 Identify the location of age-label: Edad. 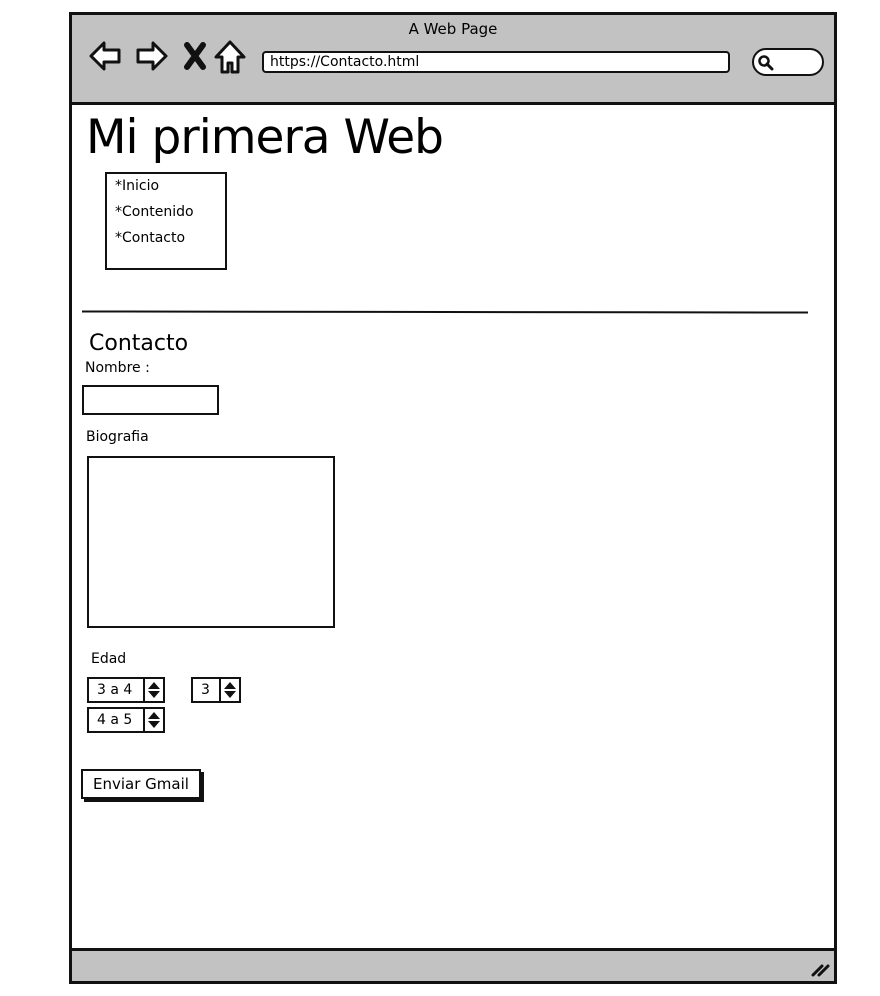
(109, 659).